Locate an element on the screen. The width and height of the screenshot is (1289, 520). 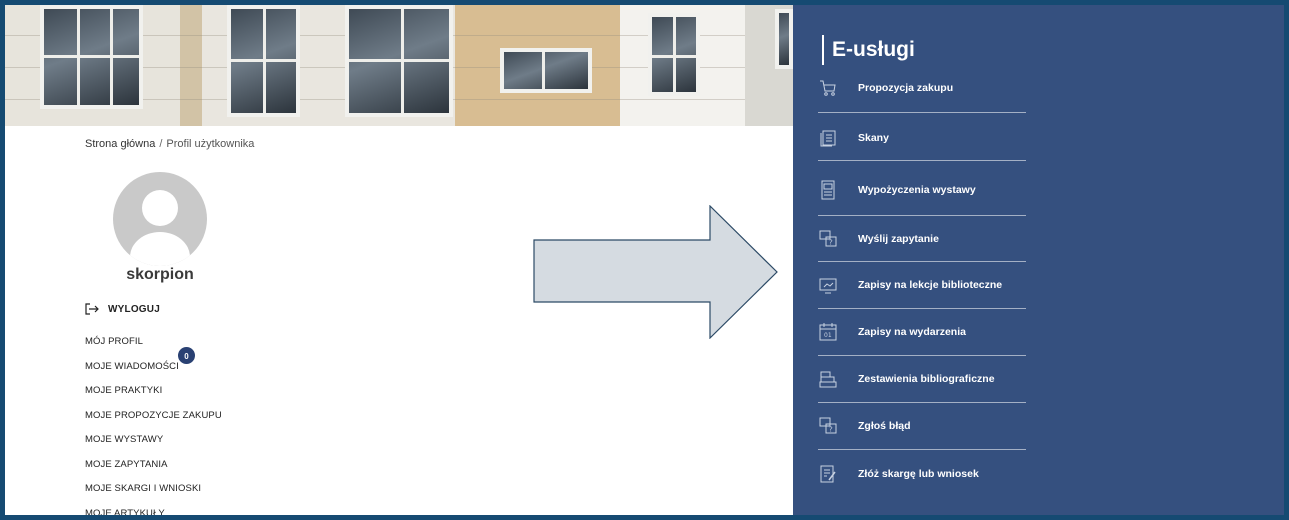
menu-item-my-complaints: MOJE SKARGI I WNIOSKI is located at coordinates (153, 495).